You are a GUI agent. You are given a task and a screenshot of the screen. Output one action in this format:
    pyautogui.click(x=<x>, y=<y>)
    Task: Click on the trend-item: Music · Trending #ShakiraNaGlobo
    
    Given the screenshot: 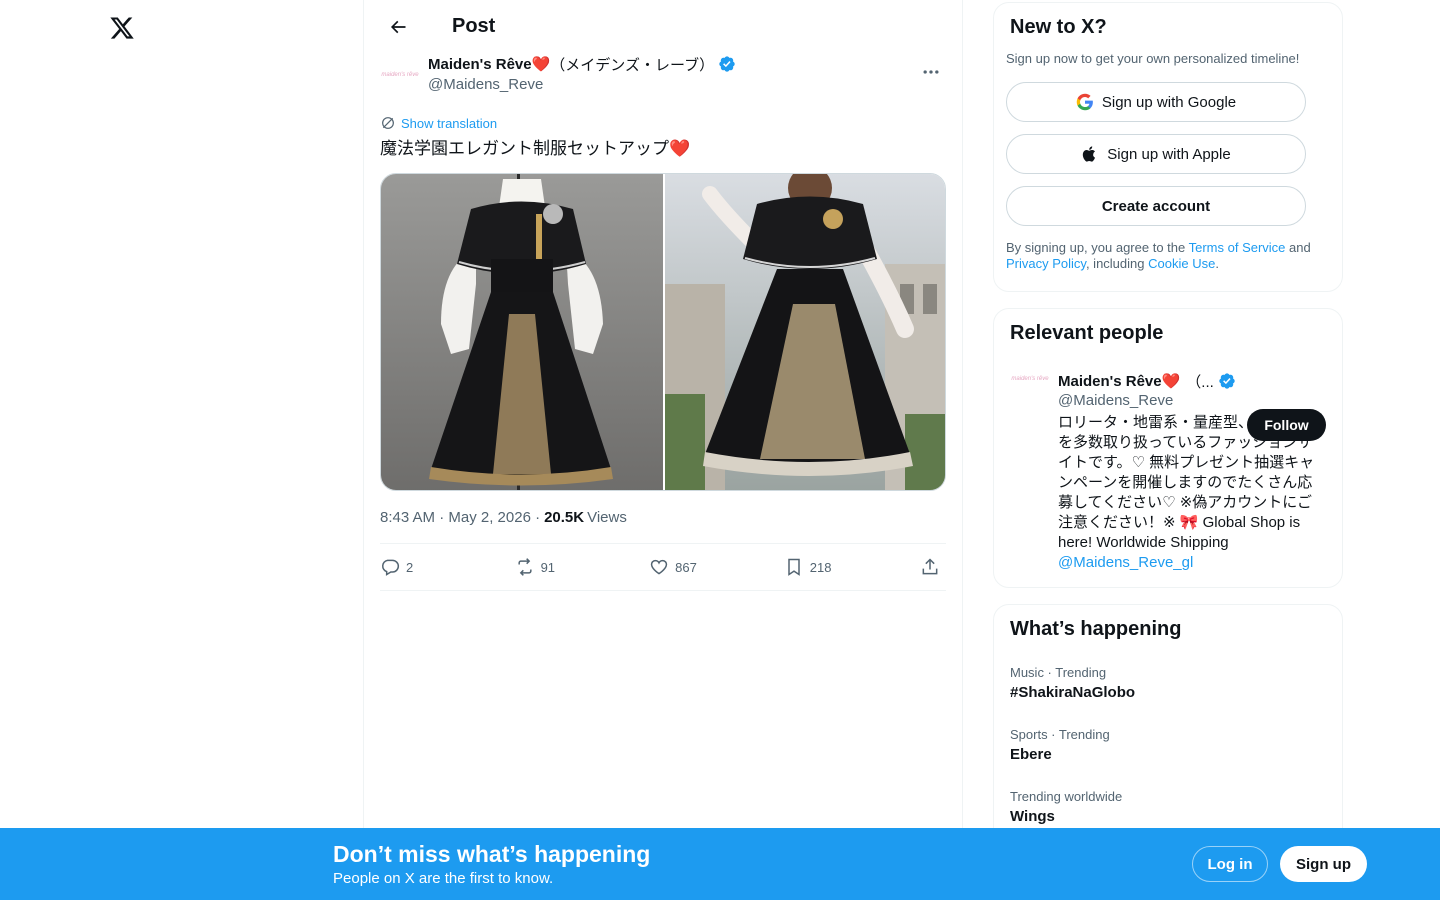 What is the action you would take?
    pyautogui.click(x=1168, y=684)
    